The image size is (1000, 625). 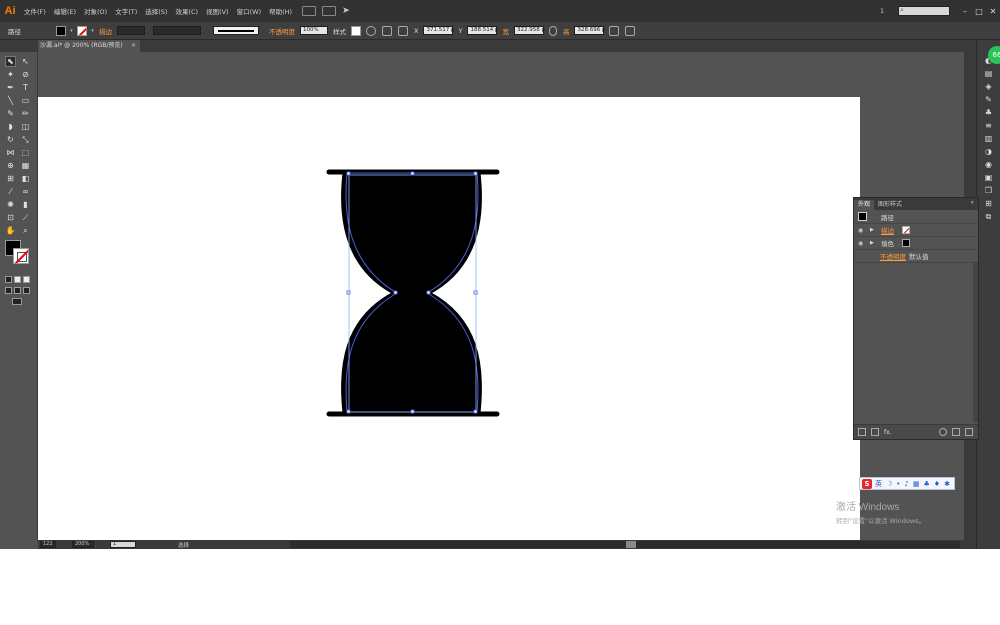 What do you see at coordinates (890, 205) in the screenshot?
I see `tab-graphic-styles: 图形样式` at bounding box center [890, 205].